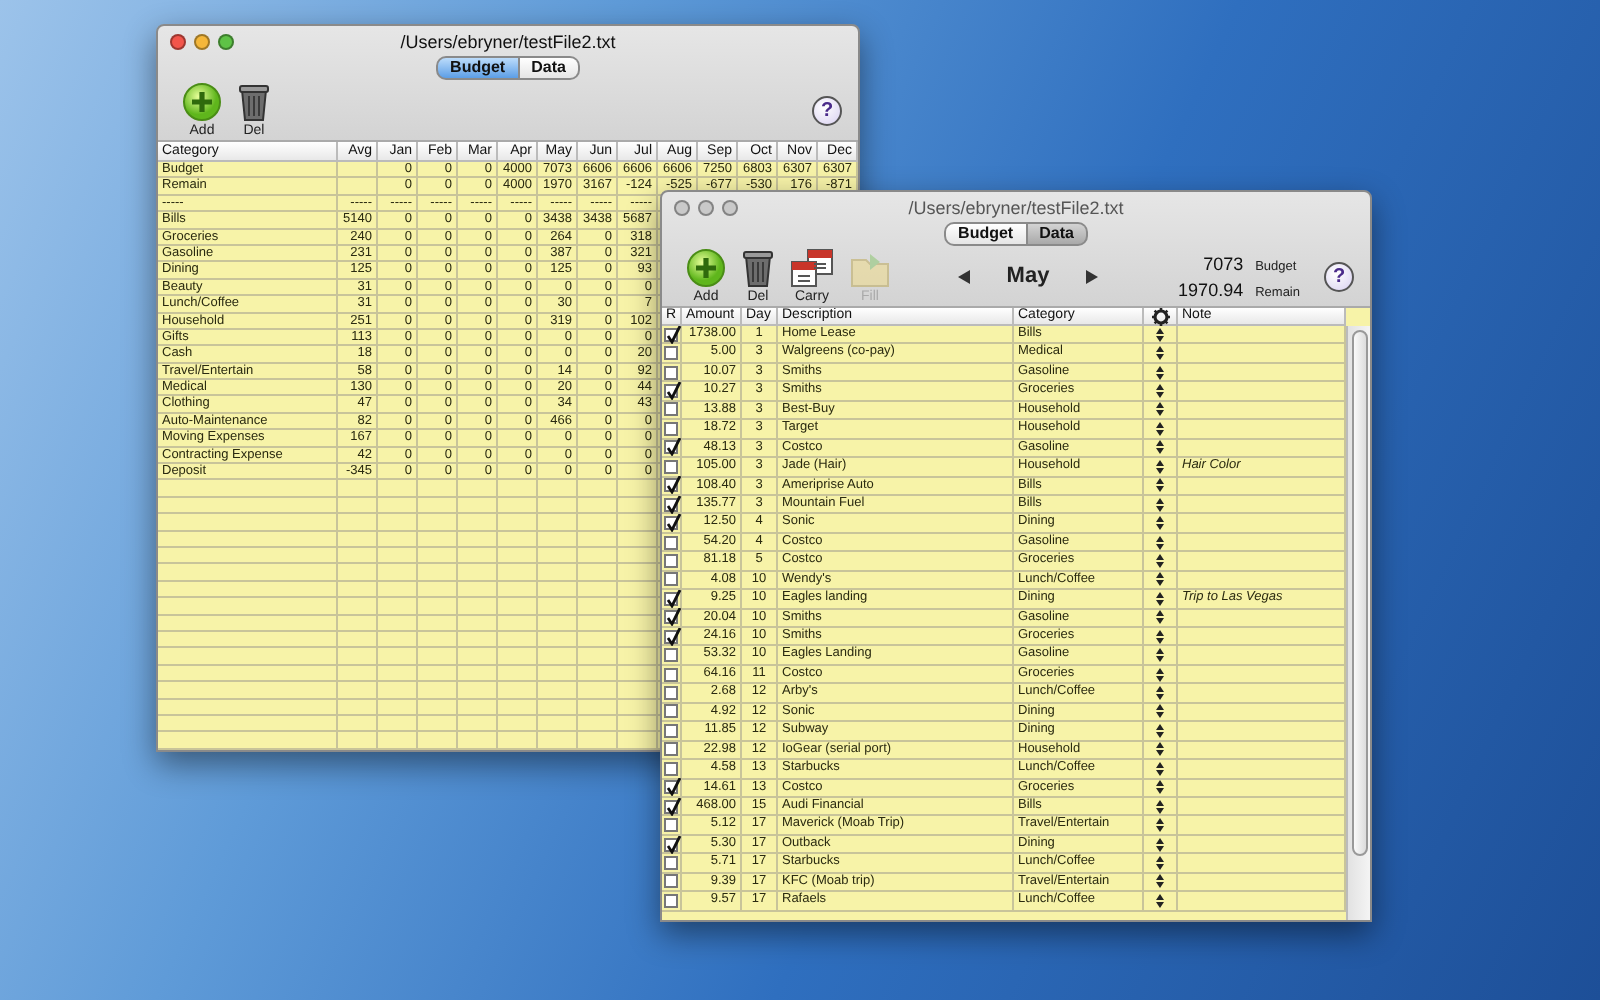 This screenshot has height=1000, width=1600. I want to click on window-title: /Users/ebryner/testFile2.txt, so click(1016, 207).